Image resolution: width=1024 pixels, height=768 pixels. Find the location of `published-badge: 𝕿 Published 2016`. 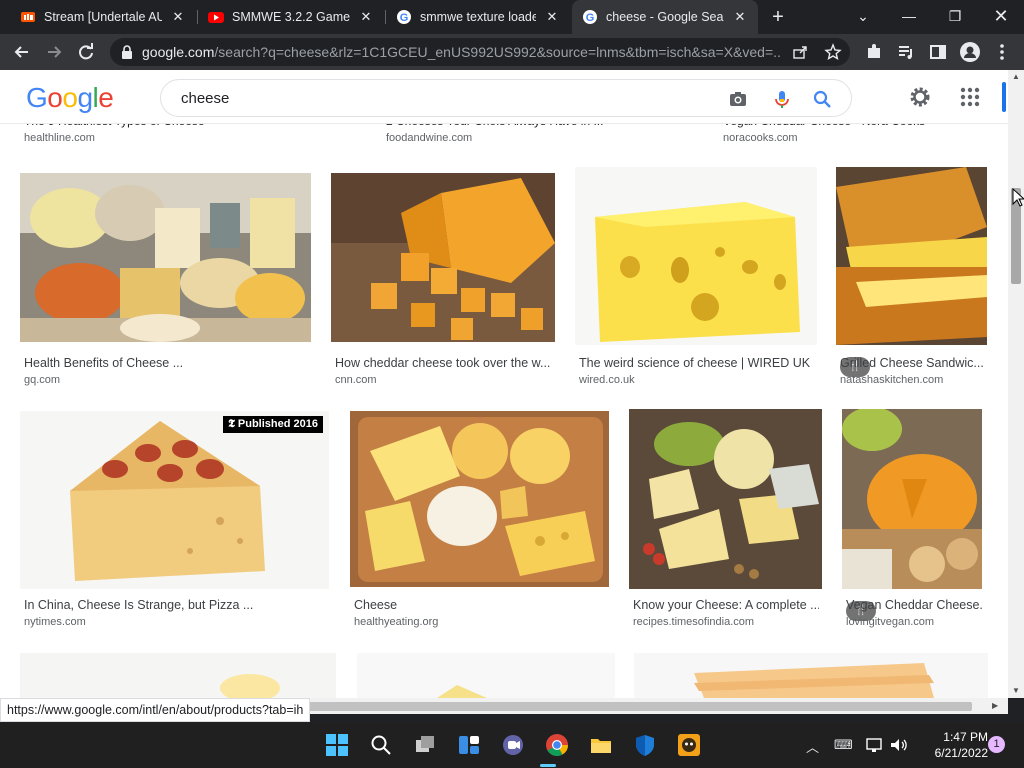

published-badge: 𝕿 Published 2016 is located at coordinates (273, 424).